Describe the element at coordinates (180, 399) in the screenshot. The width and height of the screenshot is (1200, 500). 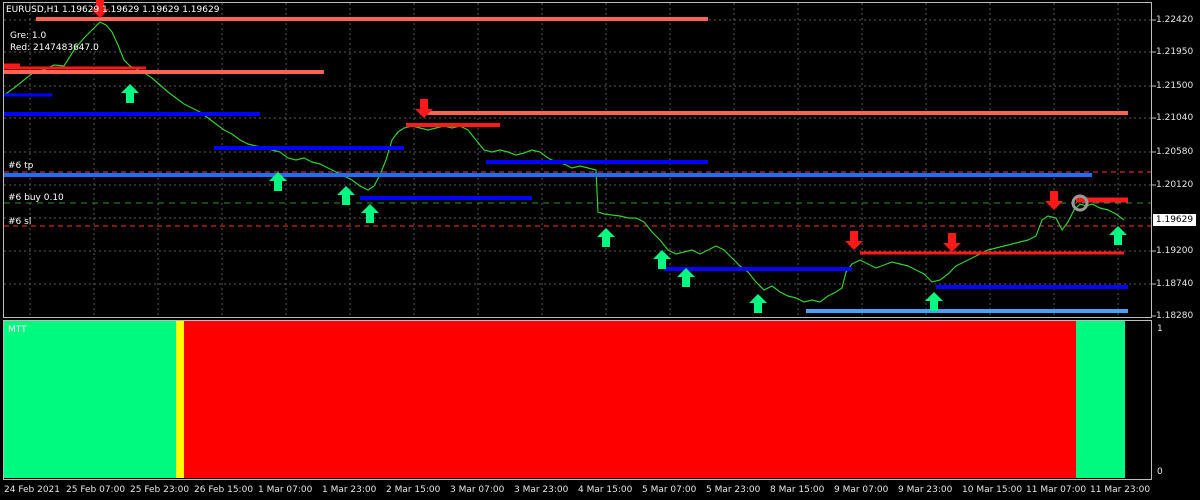
I see `indicator-yellow-zone` at that location.